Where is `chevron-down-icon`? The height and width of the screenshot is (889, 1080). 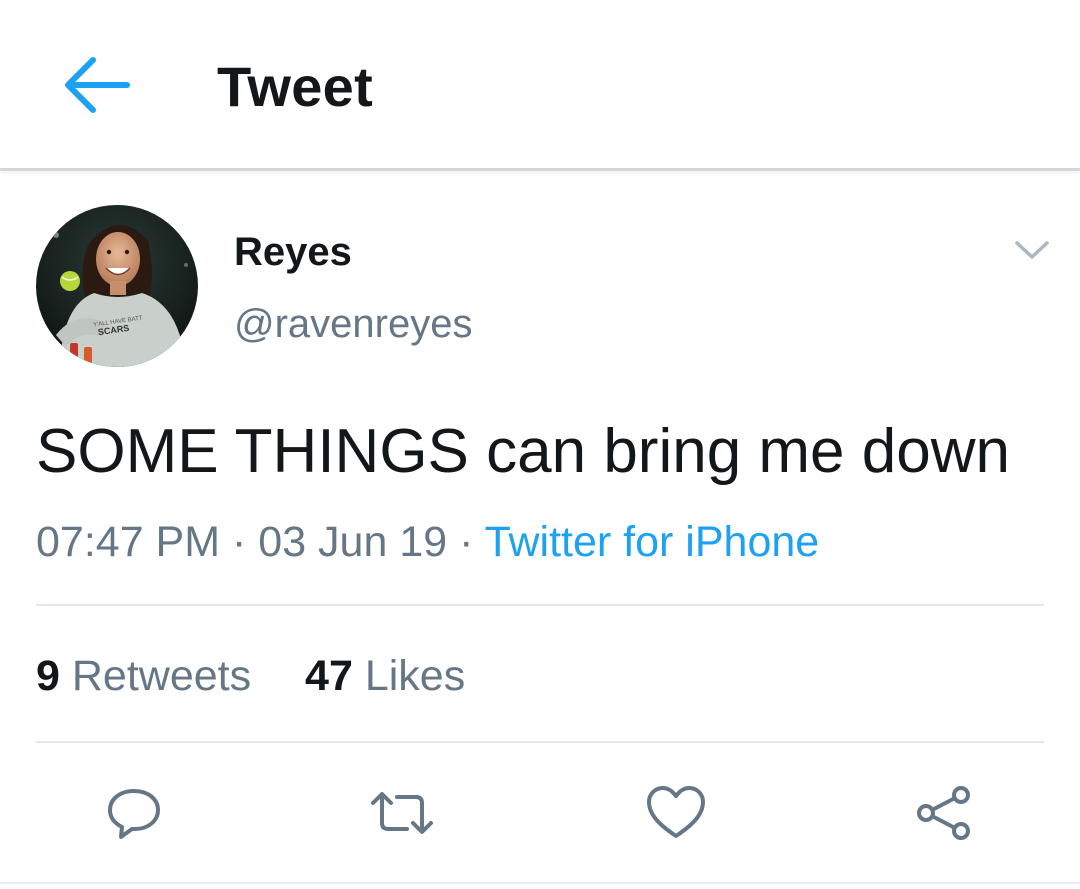 chevron-down-icon is located at coordinates (1032, 250).